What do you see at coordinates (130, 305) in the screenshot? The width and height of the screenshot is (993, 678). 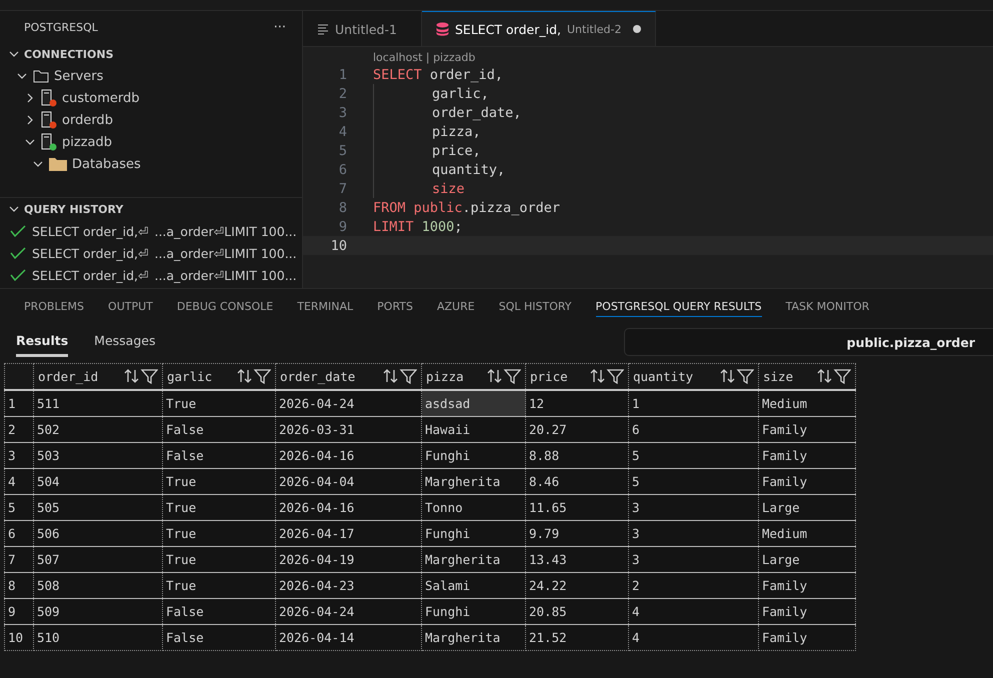 I see `panel-tab: OUTPUT` at bounding box center [130, 305].